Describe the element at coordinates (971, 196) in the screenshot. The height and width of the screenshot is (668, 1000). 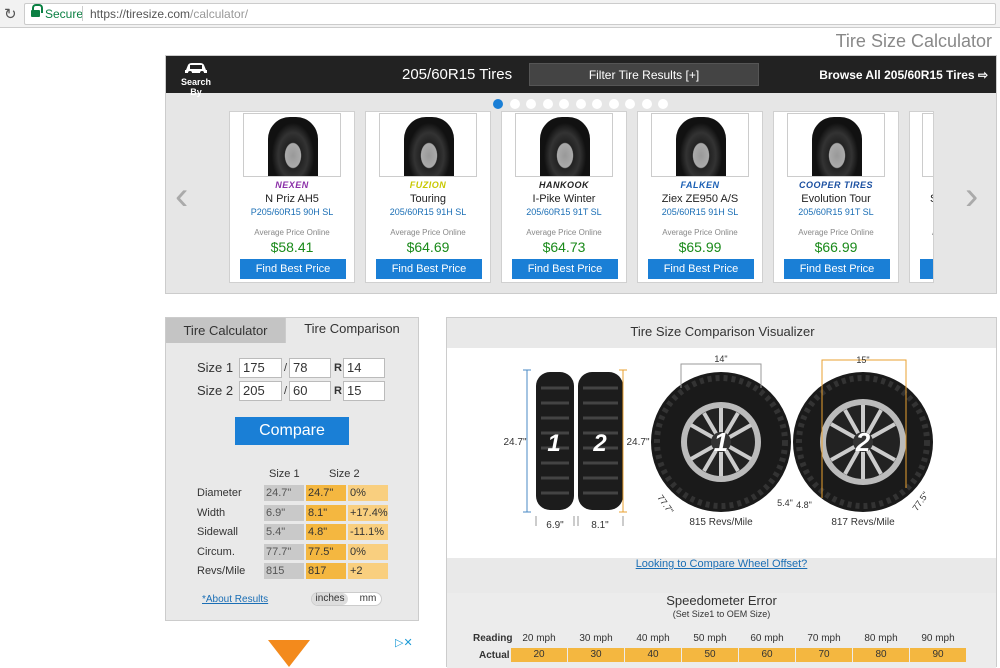
I see `chevron-right-icon: ›` at that location.